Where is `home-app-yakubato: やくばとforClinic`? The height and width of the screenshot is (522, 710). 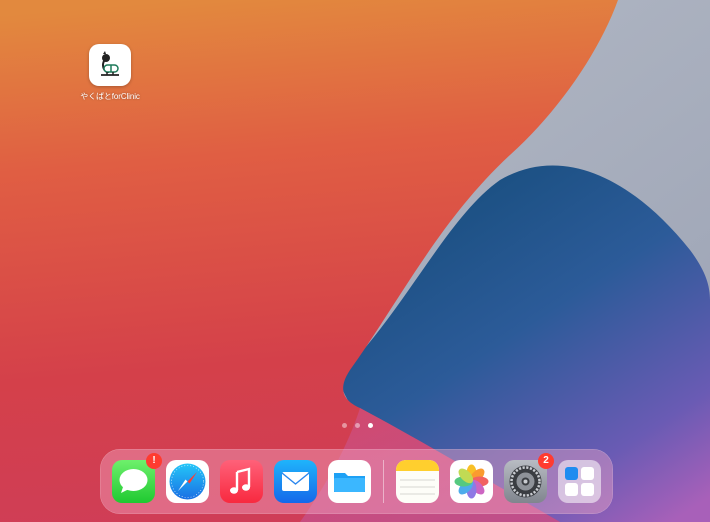 home-app-yakubato: やくばとforClinic is located at coordinates (110, 73).